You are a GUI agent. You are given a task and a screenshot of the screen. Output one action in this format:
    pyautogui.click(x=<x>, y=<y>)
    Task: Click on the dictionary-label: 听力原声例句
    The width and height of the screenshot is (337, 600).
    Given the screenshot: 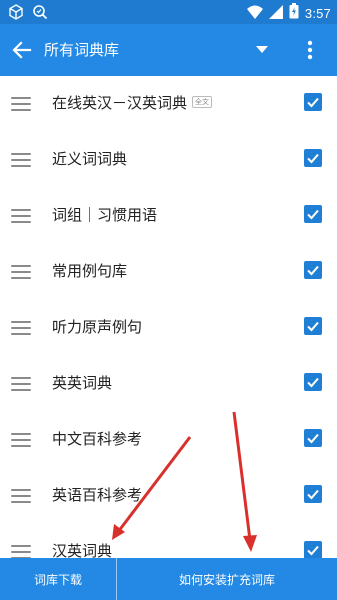 What is the action you would take?
    pyautogui.click(x=97, y=326)
    